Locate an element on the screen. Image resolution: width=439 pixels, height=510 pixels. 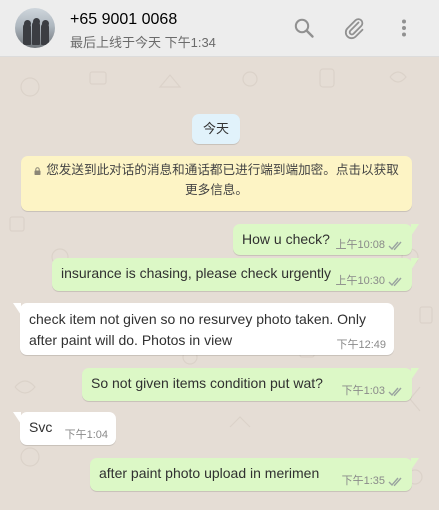
contact-avatar is located at coordinates (35, 28).